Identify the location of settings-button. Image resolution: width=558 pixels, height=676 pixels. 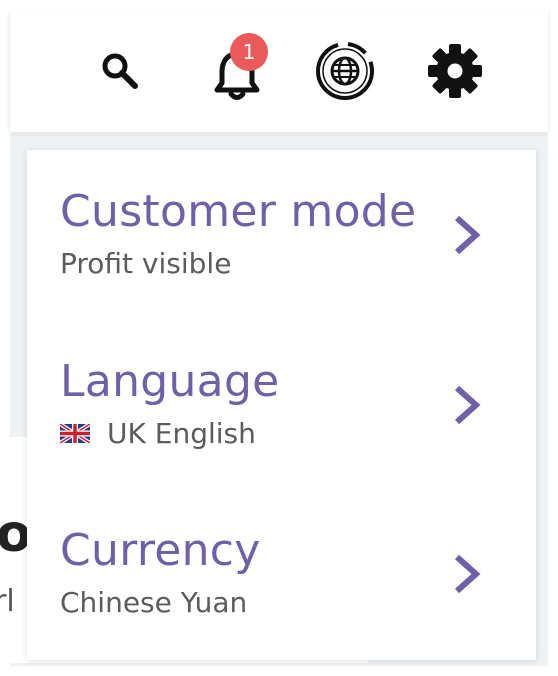
(455, 71).